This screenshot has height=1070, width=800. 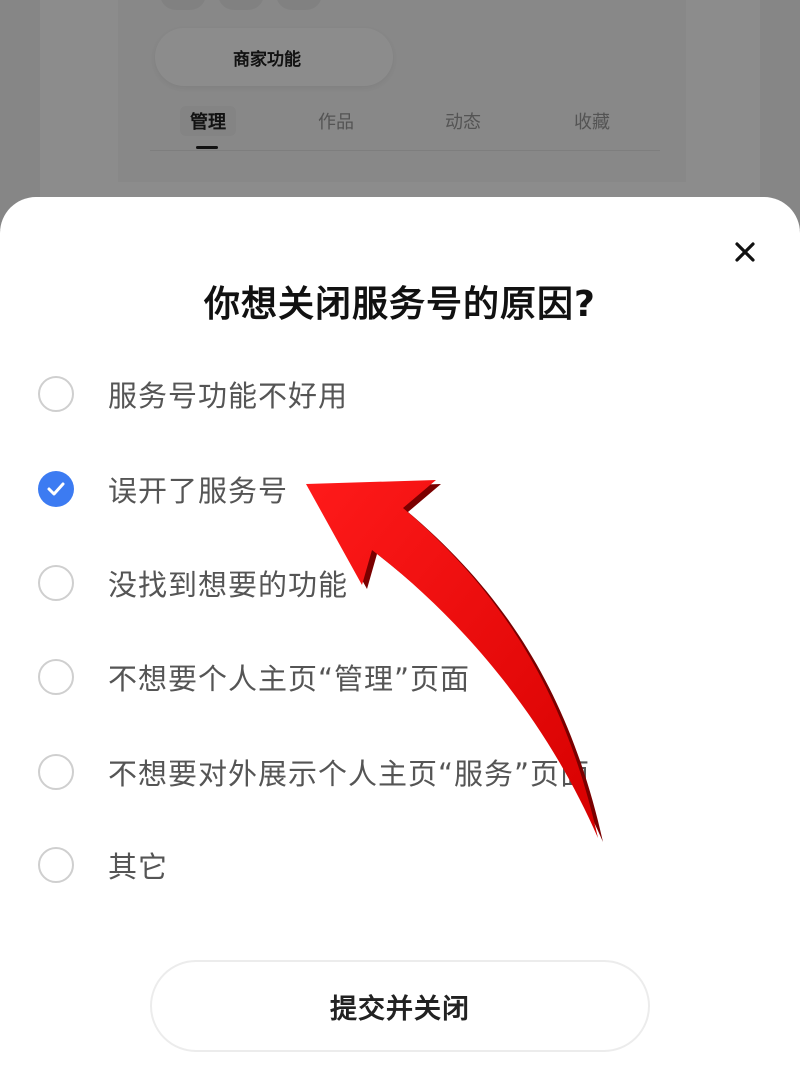 What do you see at coordinates (198, 491) in the screenshot?
I see `reason-label: 误开了服务号` at bounding box center [198, 491].